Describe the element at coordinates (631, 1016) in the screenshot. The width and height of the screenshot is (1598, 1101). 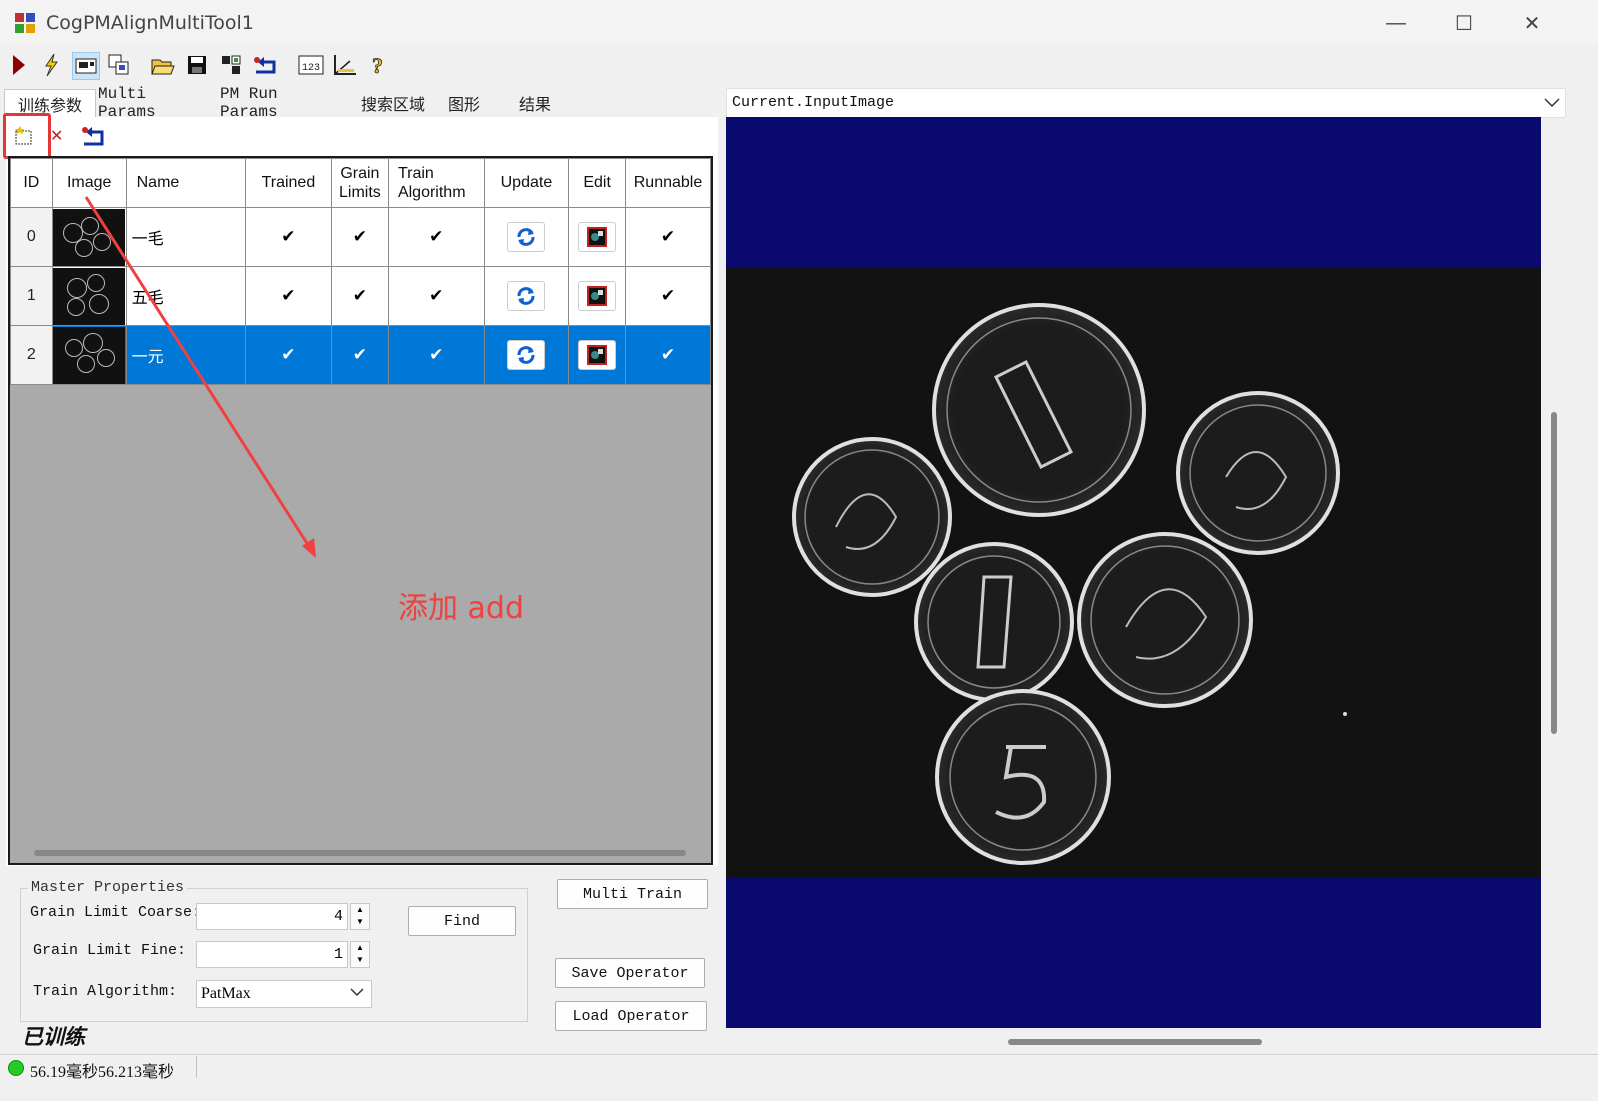
I see `load-operator-button: Load Operator` at that location.